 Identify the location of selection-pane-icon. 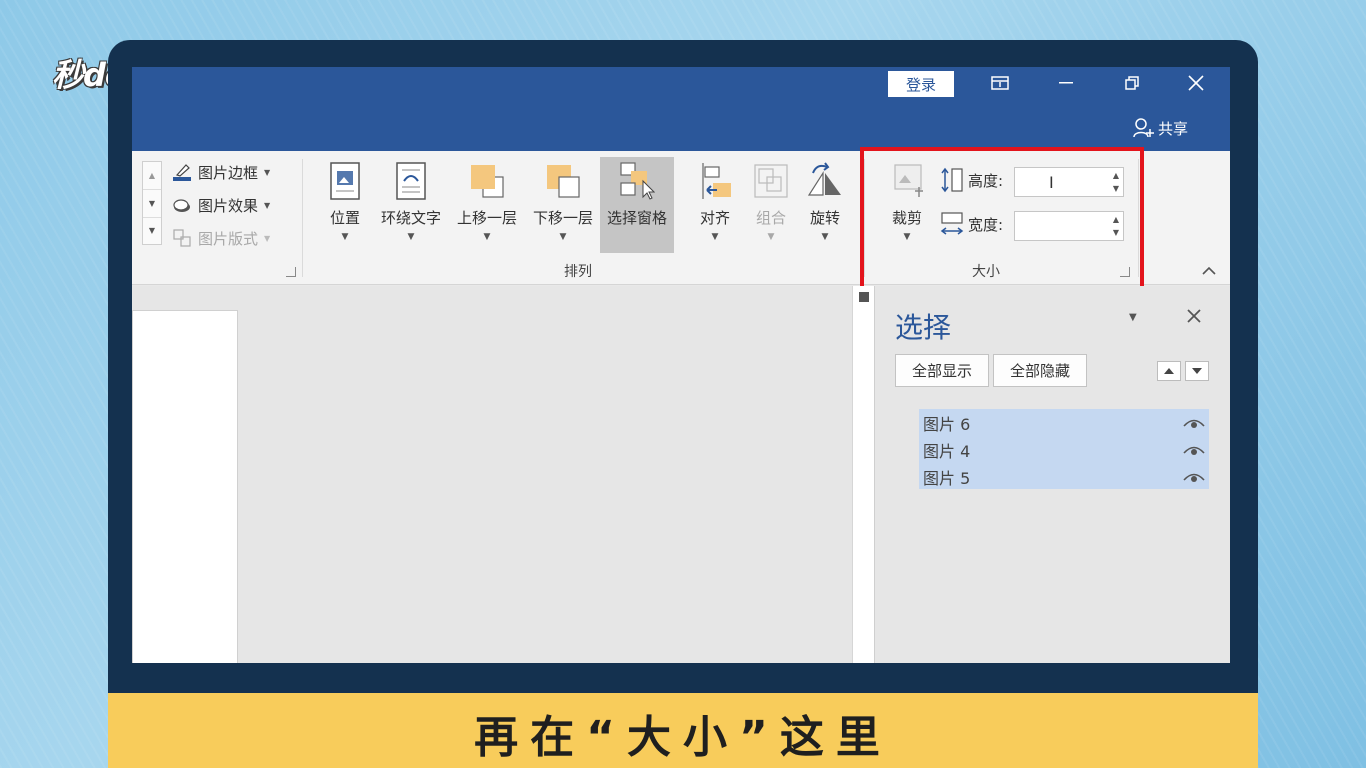
(637, 181).